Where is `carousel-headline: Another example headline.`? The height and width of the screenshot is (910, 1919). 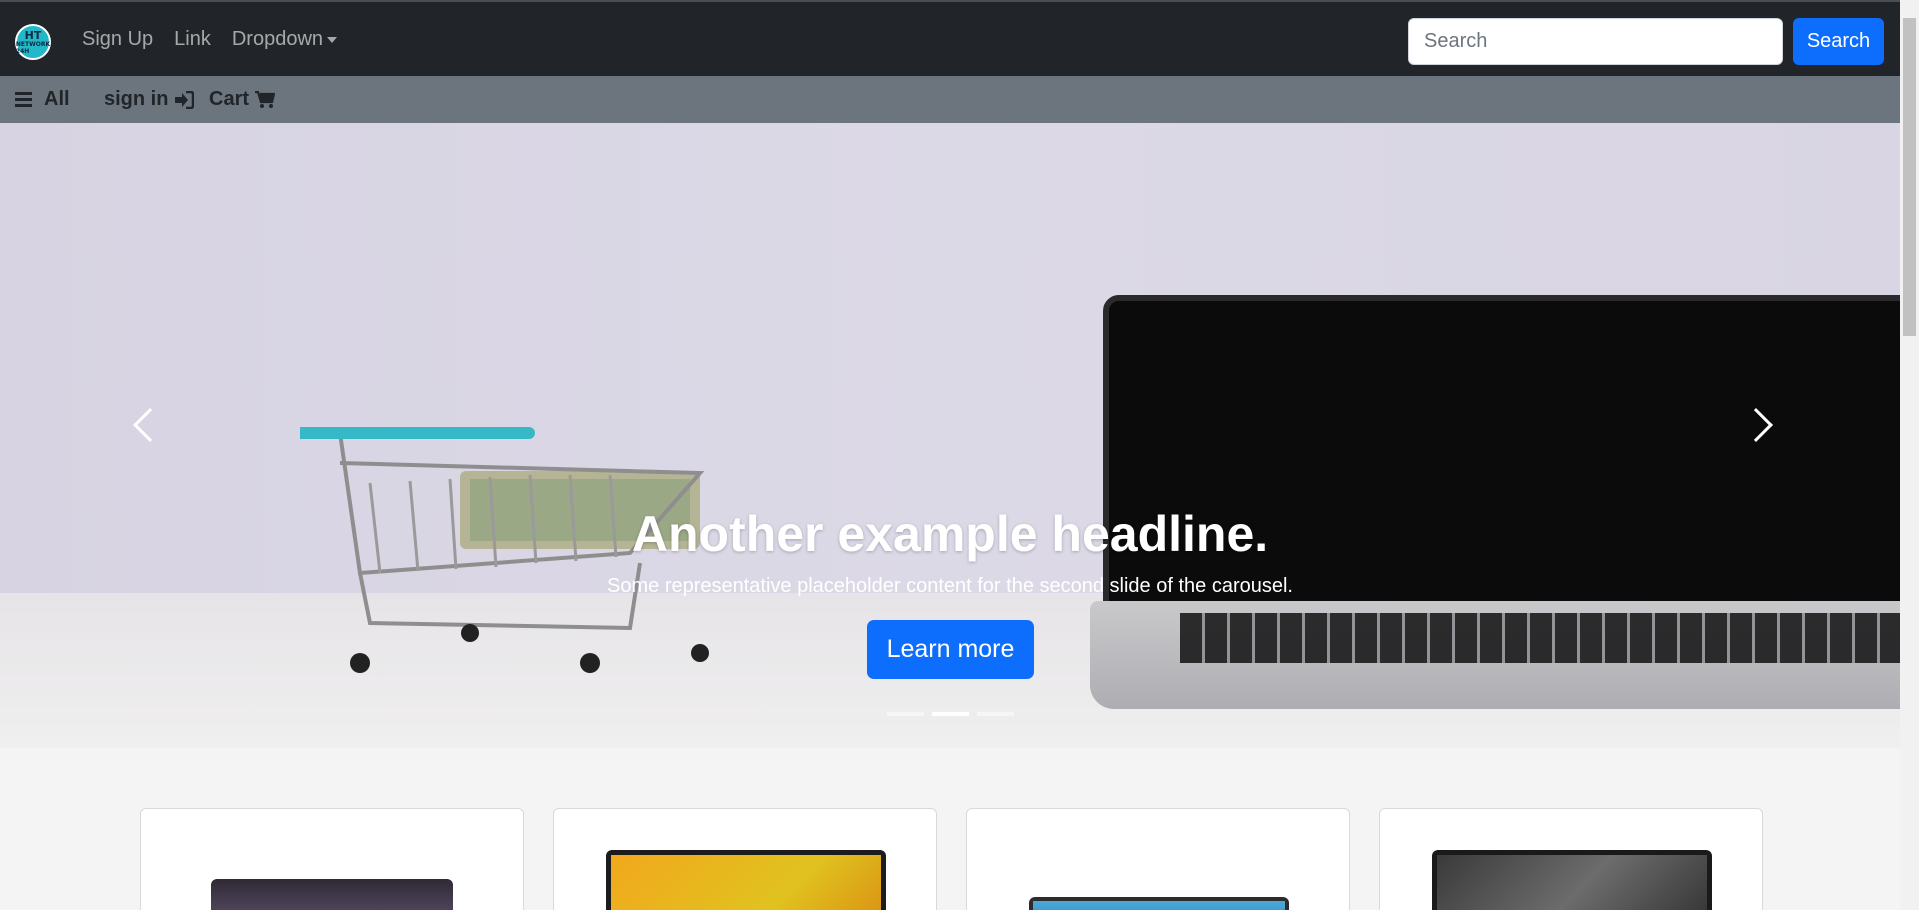
carousel-headline: Another example headline. is located at coordinates (950, 534).